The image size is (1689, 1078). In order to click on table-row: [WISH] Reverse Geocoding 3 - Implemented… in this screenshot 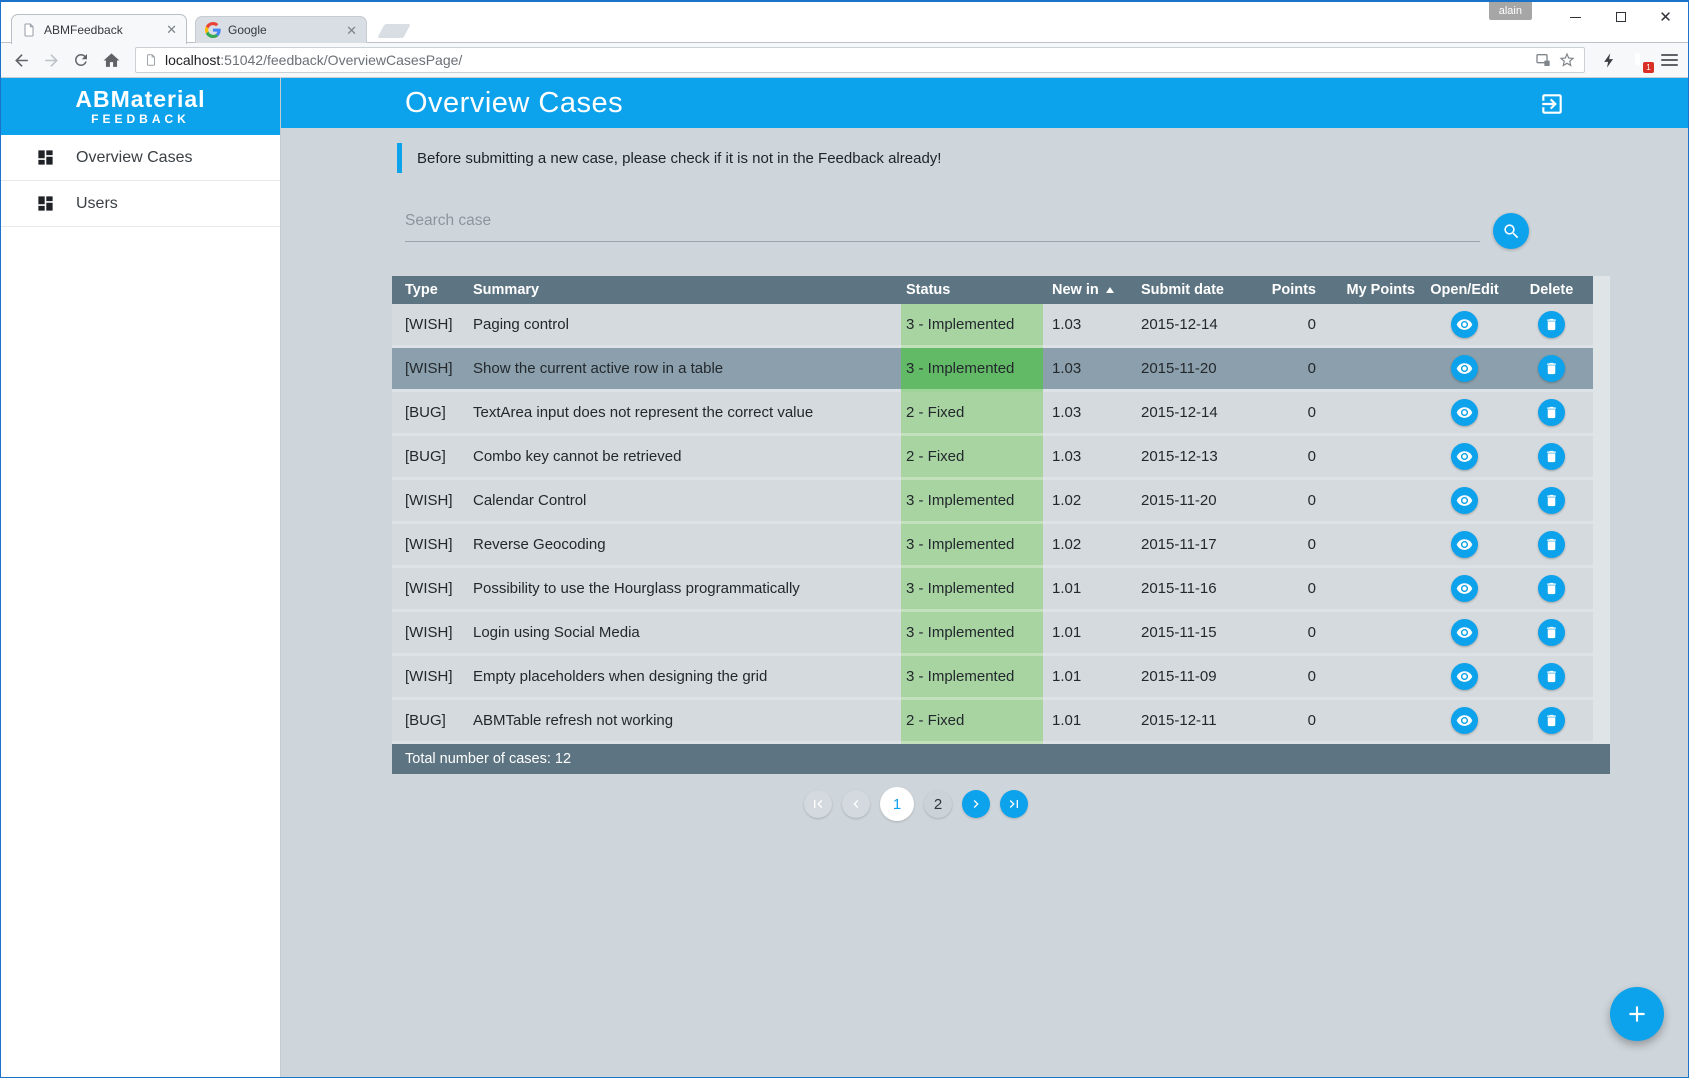, I will do `click(1001, 546)`.